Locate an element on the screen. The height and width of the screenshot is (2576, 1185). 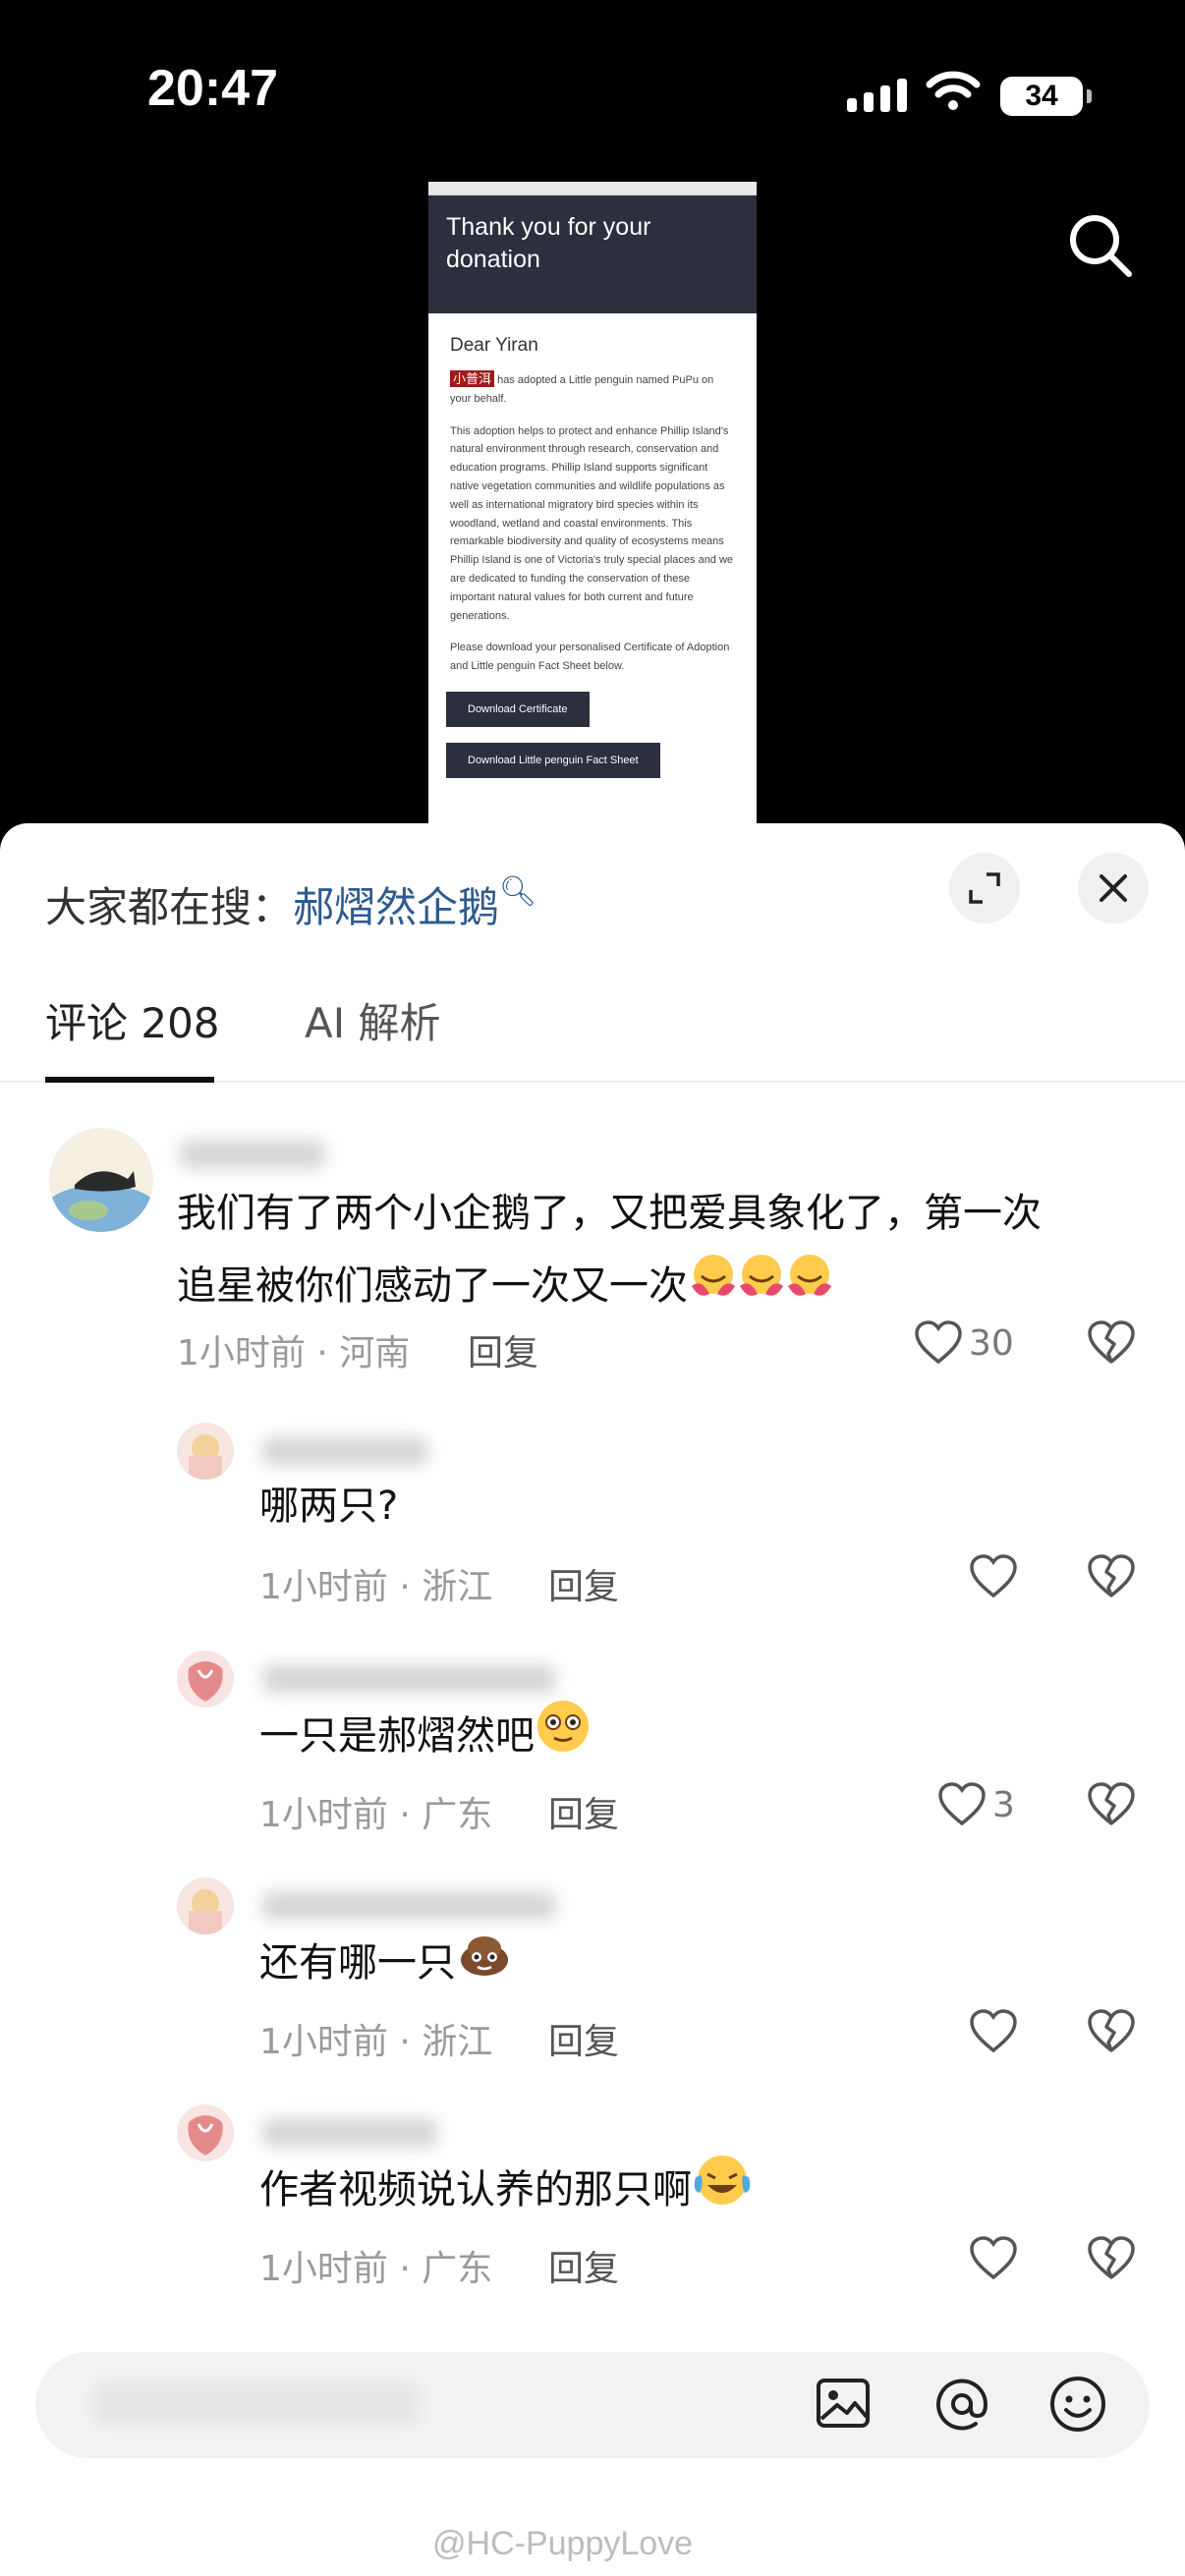
email-greeting: Dear Yiran is located at coordinates (494, 345).